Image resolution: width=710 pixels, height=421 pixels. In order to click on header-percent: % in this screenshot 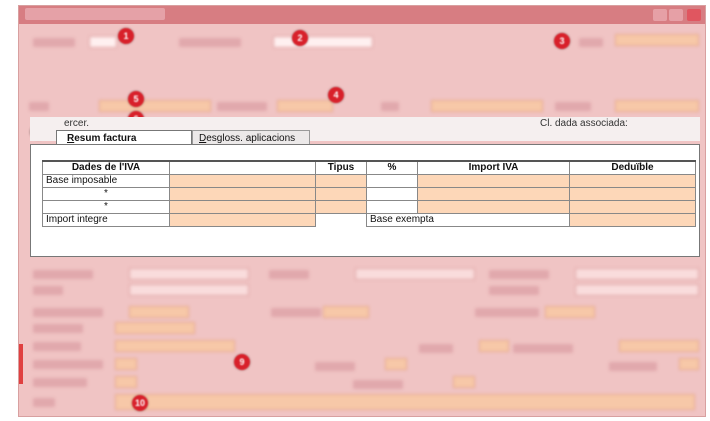, I will do `click(392, 167)`.